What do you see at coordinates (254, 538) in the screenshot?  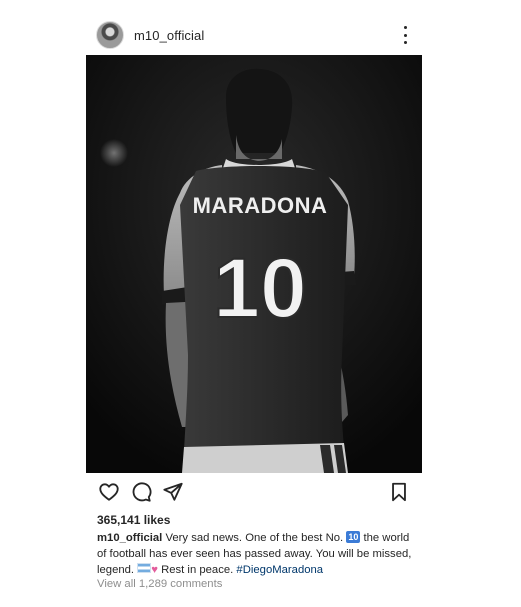 I see `caption-text: Very sad news. One of the best No.` at bounding box center [254, 538].